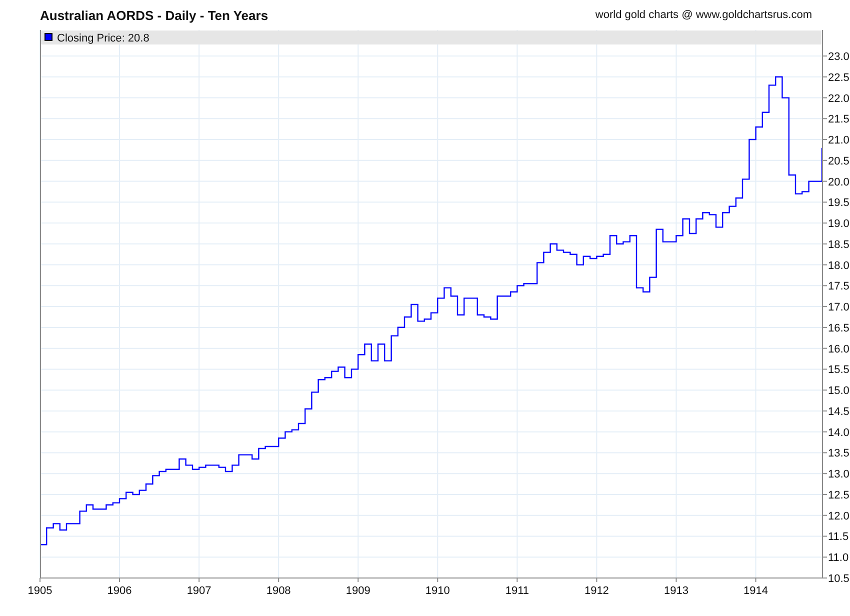 The image size is (850, 616). I want to click on axis-tick-label: 17.0, so click(839, 308).